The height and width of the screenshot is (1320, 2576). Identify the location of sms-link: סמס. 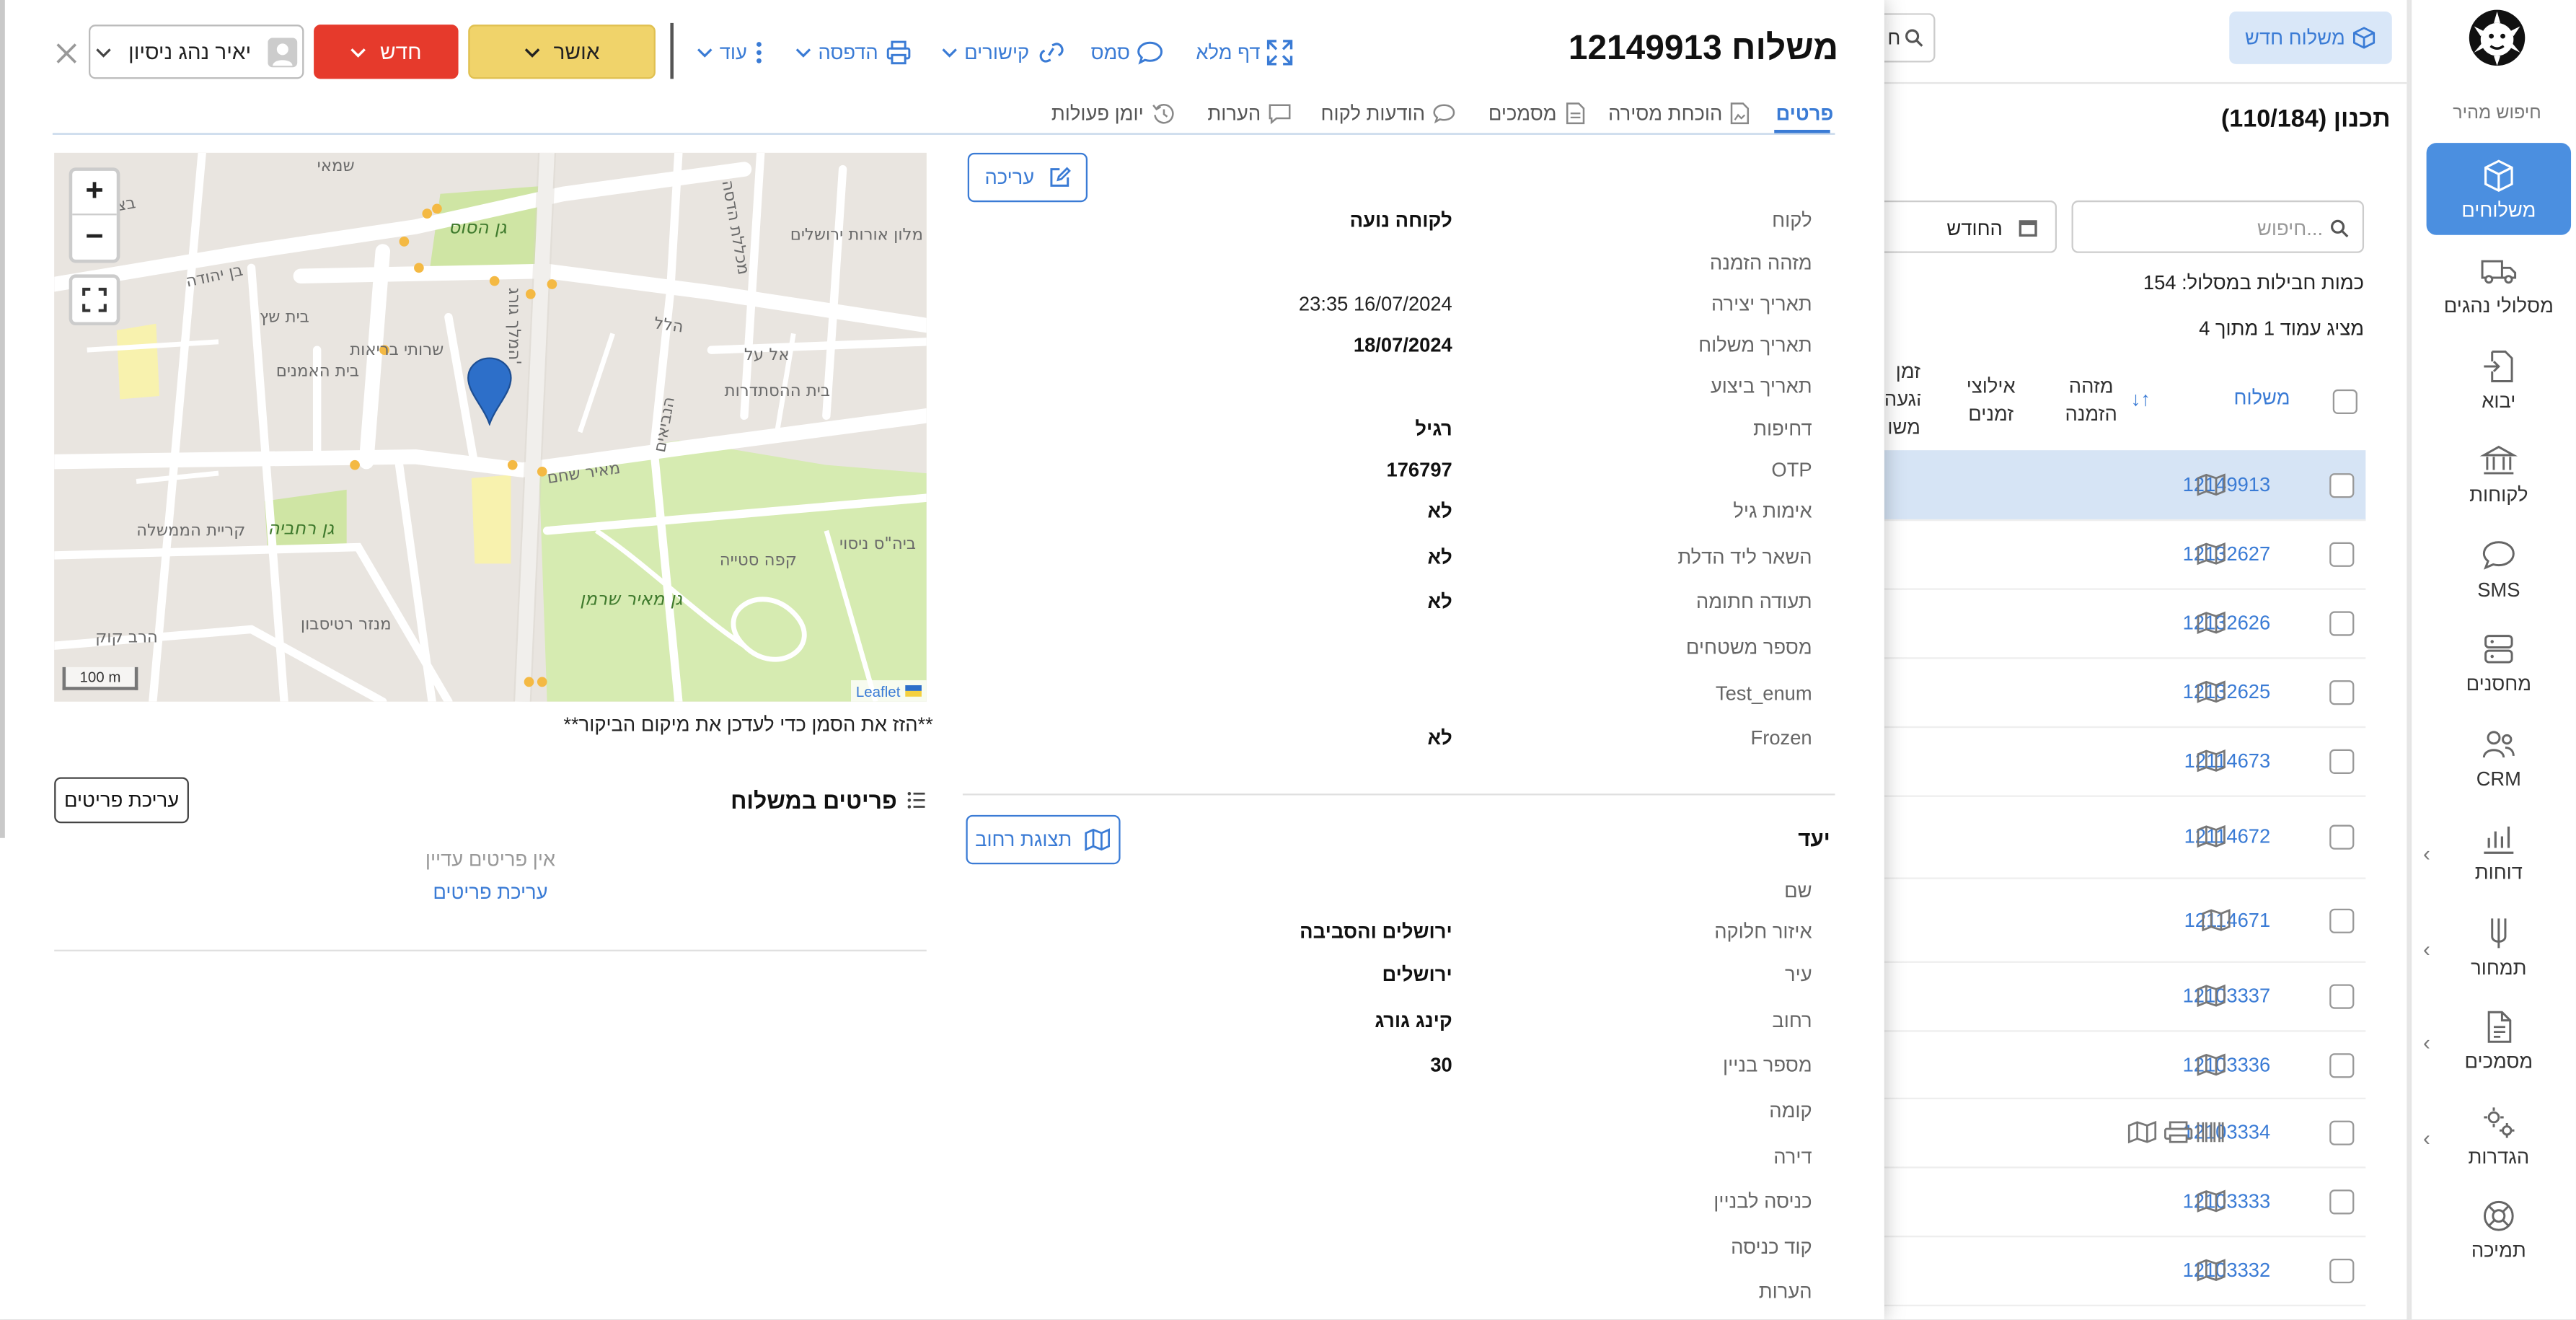
(1127, 53).